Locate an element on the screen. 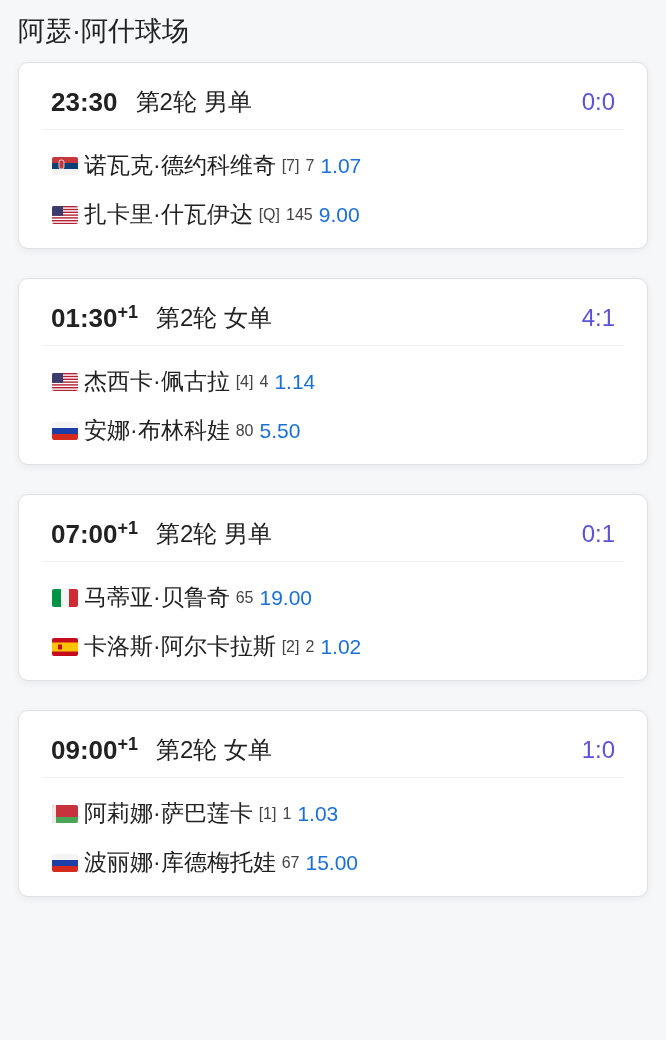 The height and width of the screenshot is (1040, 666). seed: [7] is located at coordinates (290, 165).